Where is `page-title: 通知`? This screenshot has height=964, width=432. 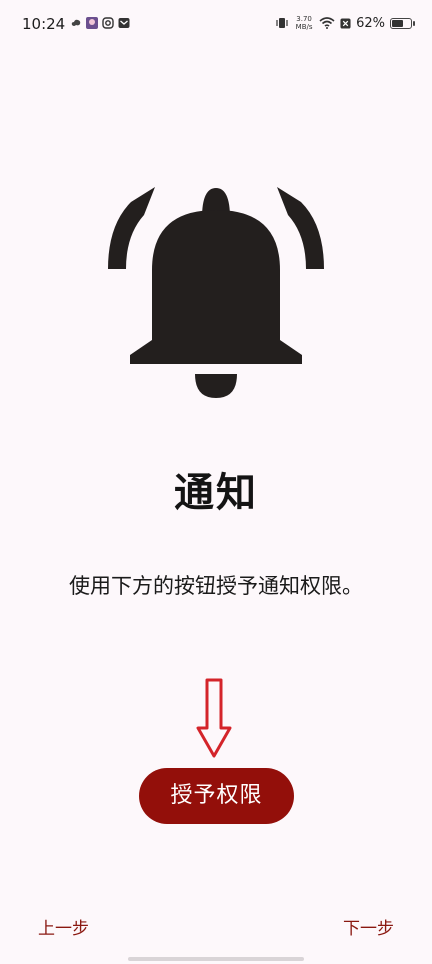 page-title: 通知 is located at coordinates (216, 493).